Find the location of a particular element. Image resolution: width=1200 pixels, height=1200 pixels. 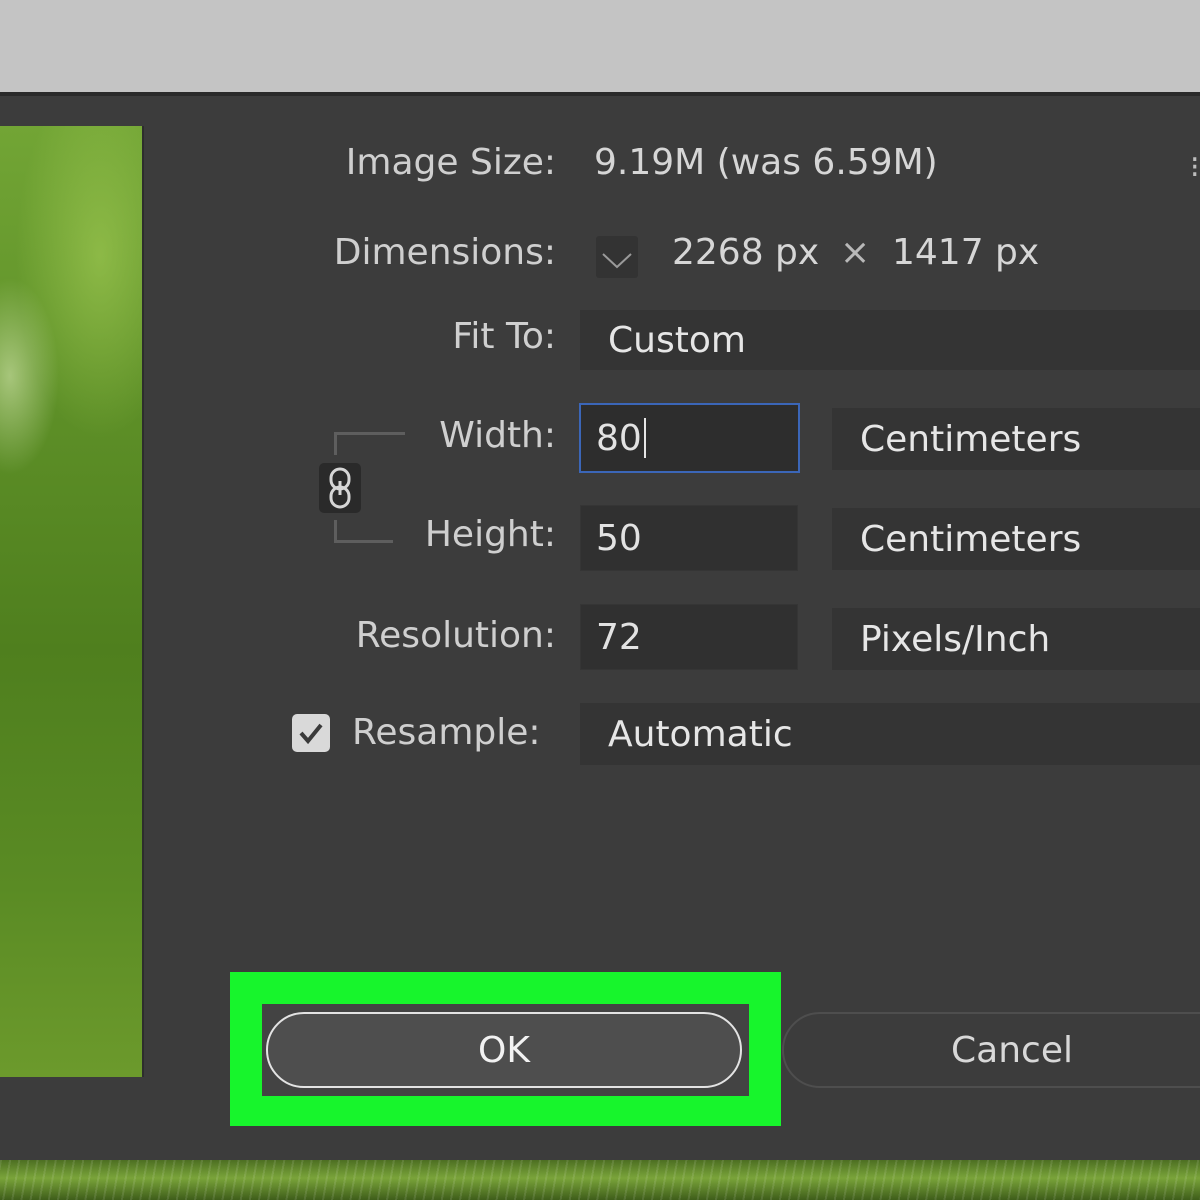

resolution-unit-value: Pixels/Inch is located at coordinates (955, 639).